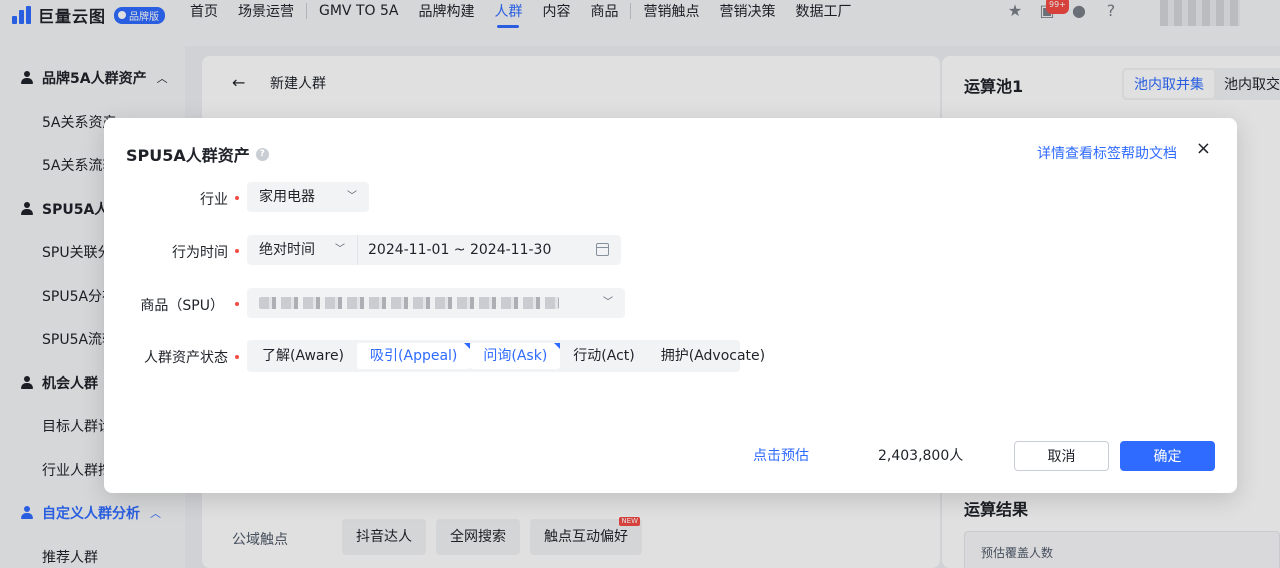 This screenshot has height=568, width=1280. I want to click on estimate-link: 点击预估, so click(781, 455).